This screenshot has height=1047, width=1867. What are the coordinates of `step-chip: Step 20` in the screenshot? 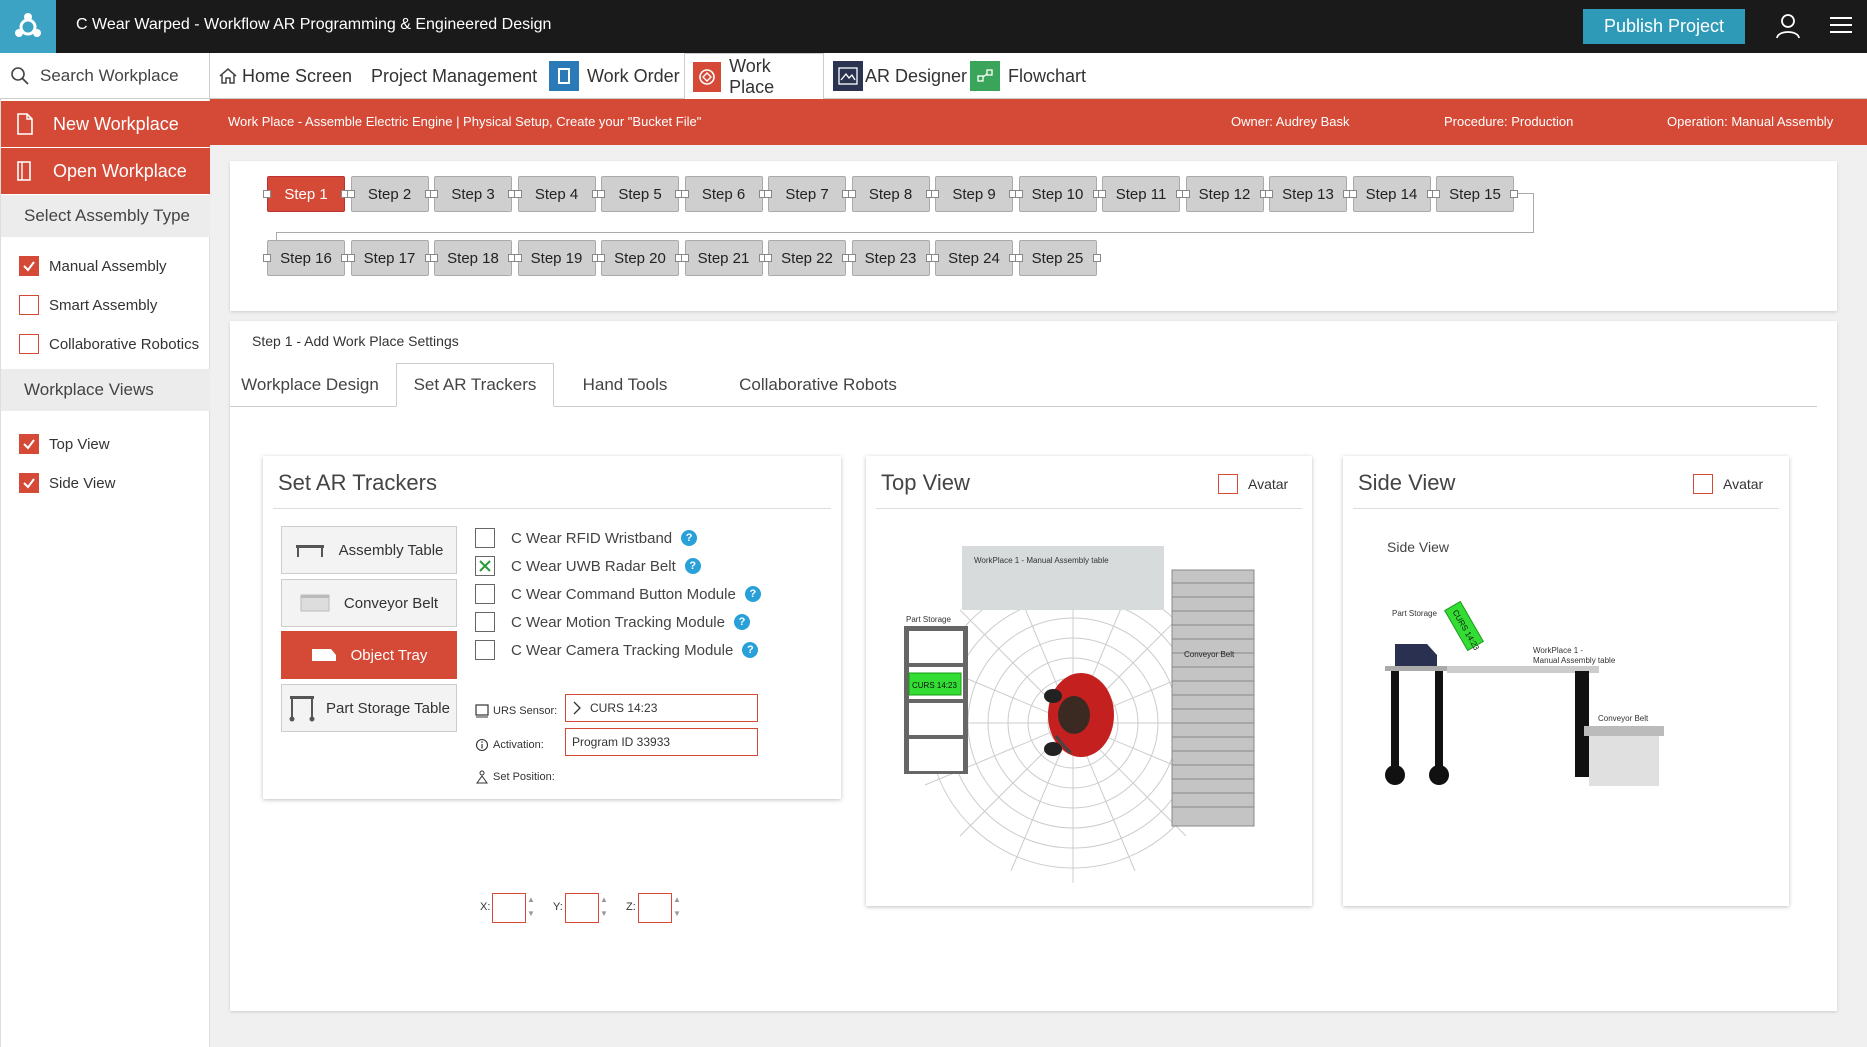 It's located at (640, 258).